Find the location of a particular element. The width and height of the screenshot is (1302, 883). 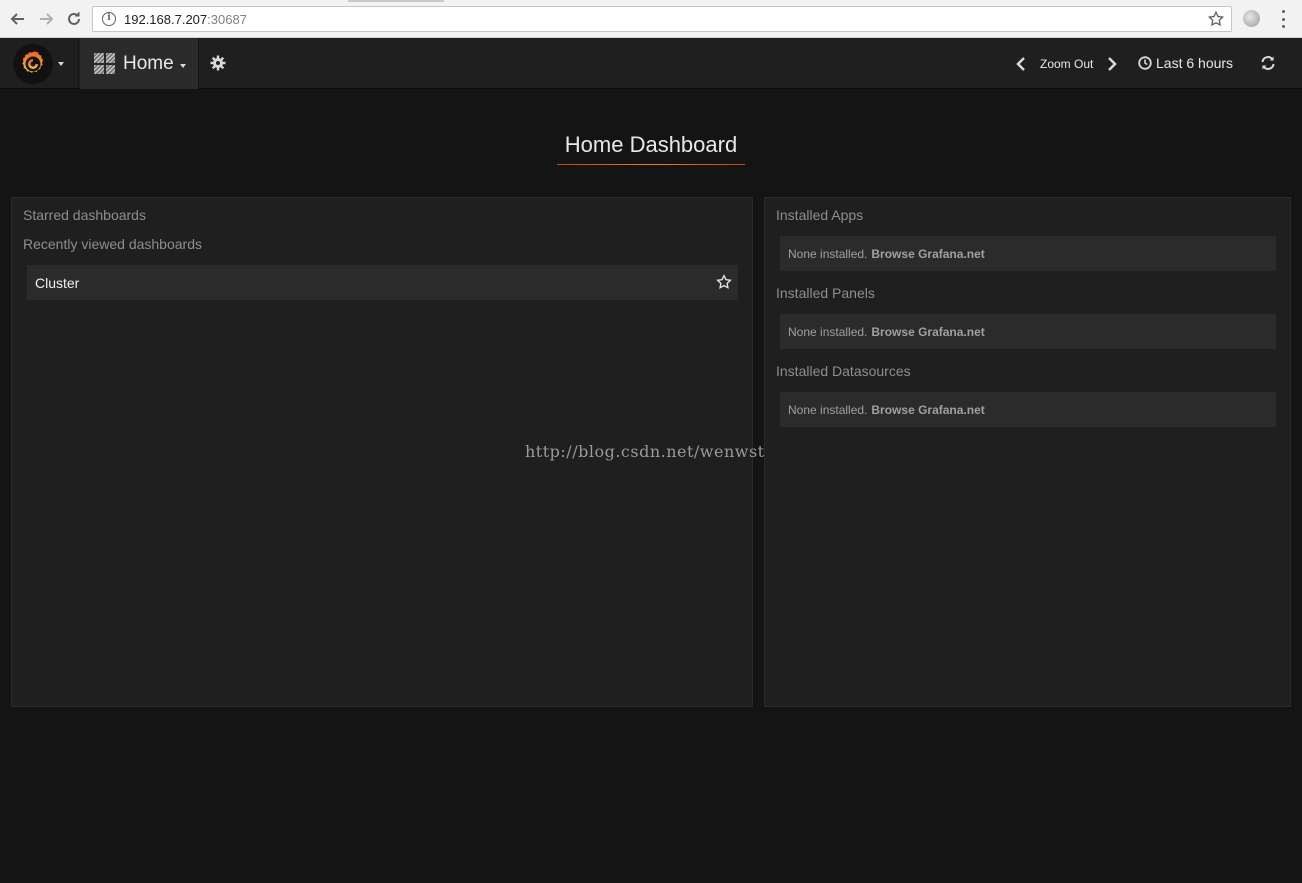

browser-toolbar: i 192.168.7.207:30687 is located at coordinates (651, 19).